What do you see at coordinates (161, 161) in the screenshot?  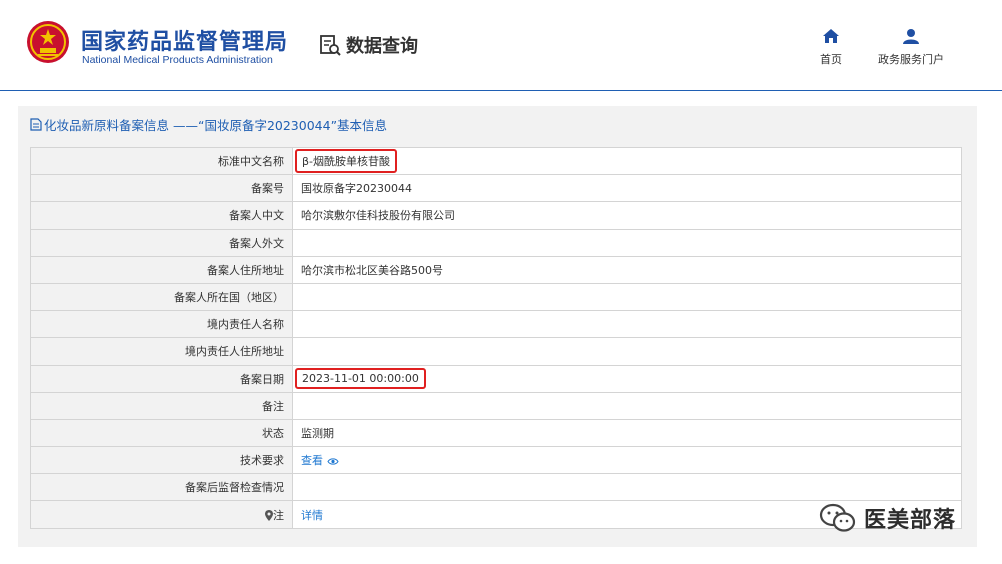 I see `row-label: 标准中文名称` at bounding box center [161, 161].